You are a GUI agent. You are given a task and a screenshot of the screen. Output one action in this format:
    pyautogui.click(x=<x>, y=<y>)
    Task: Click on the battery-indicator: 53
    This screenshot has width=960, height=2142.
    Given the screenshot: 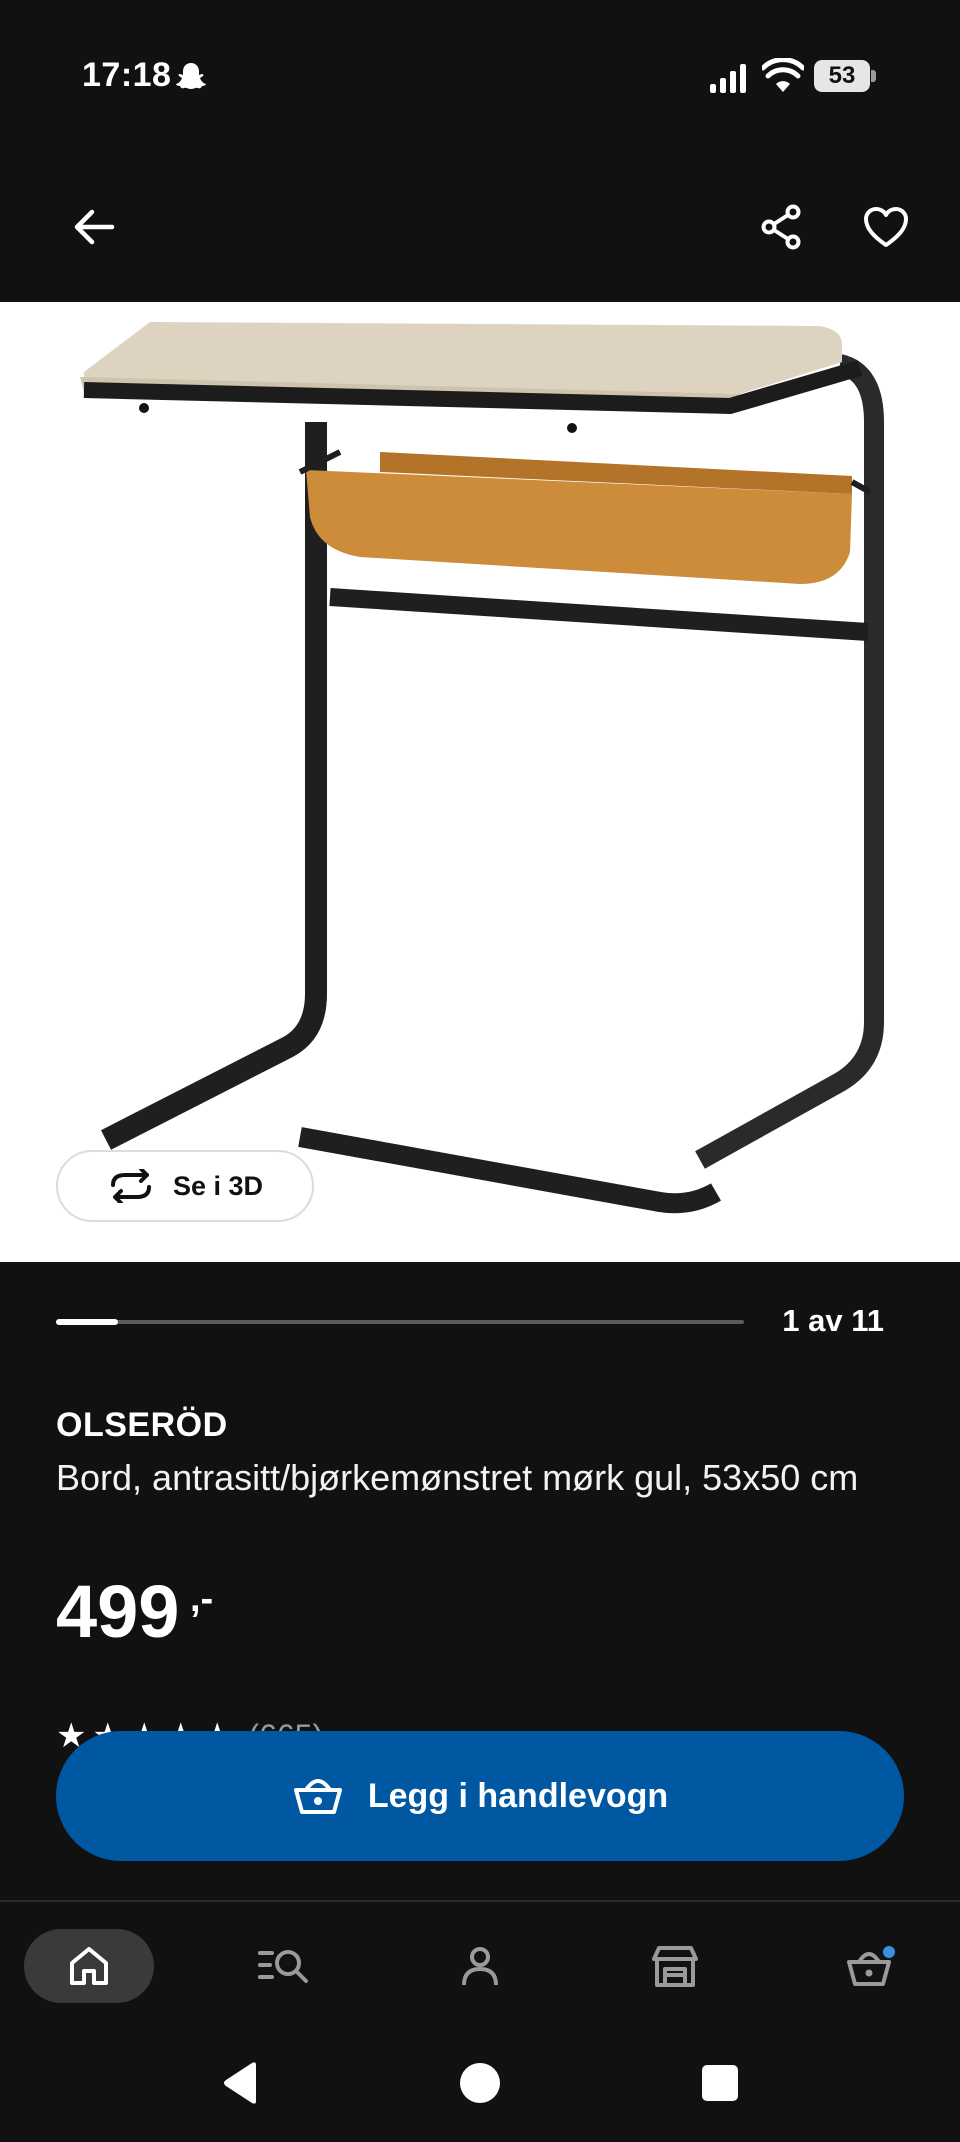 What is the action you would take?
    pyautogui.click(x=845, y=76)
    